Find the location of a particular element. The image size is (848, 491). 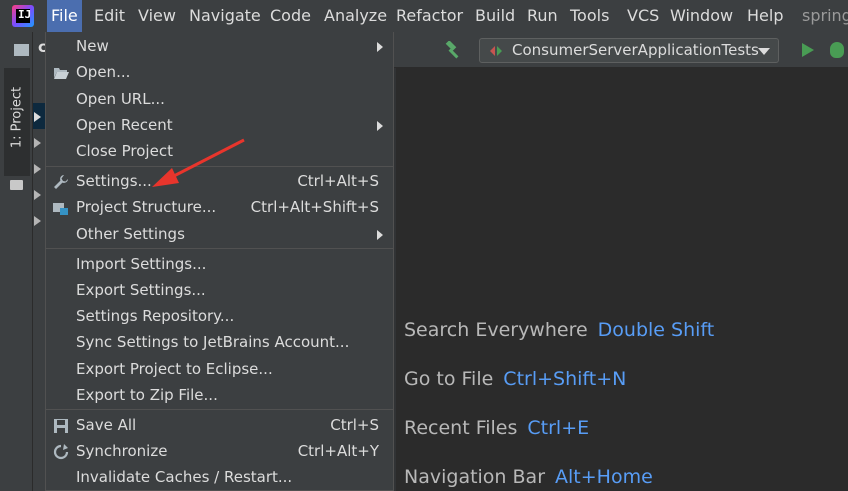

project-tab-label: 1: Project is located at coordinates (17, 117).